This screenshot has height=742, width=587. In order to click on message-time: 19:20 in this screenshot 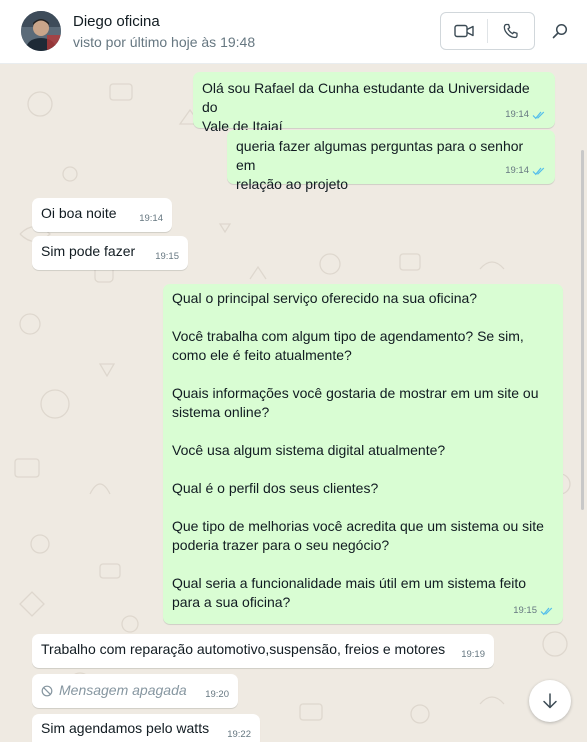, I will do `click(217, 694)`.